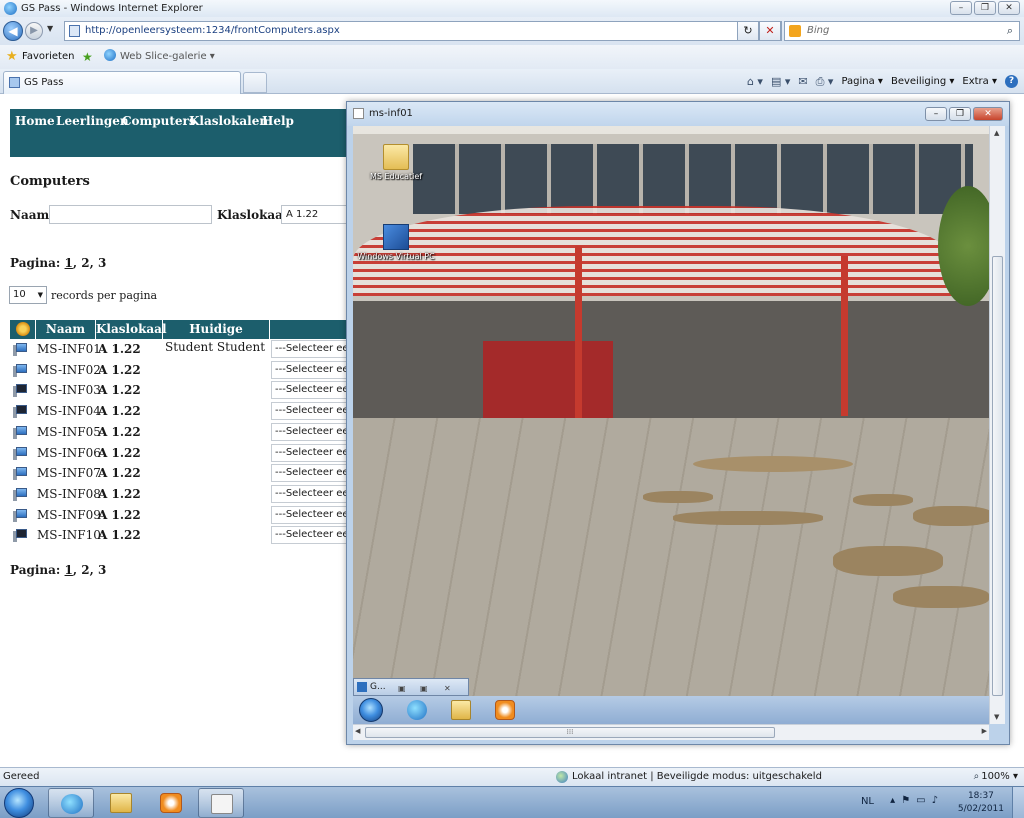 The height and width of the screenshot is (818, 1024). Describe the element at coordinates (179, 474) in the screenshot. I see `table-row: MS-INF07 A 1.22 ---Selecteer een` at that location.